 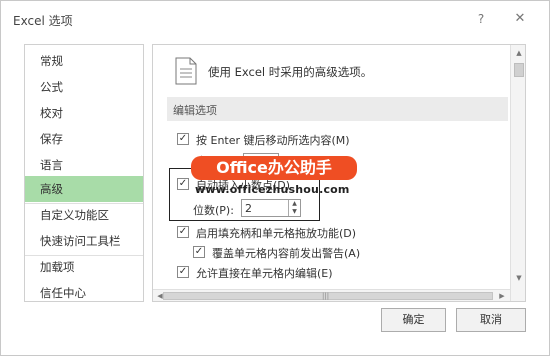 I want to click on cancel-button: 取消, so click(x=491, y=320).